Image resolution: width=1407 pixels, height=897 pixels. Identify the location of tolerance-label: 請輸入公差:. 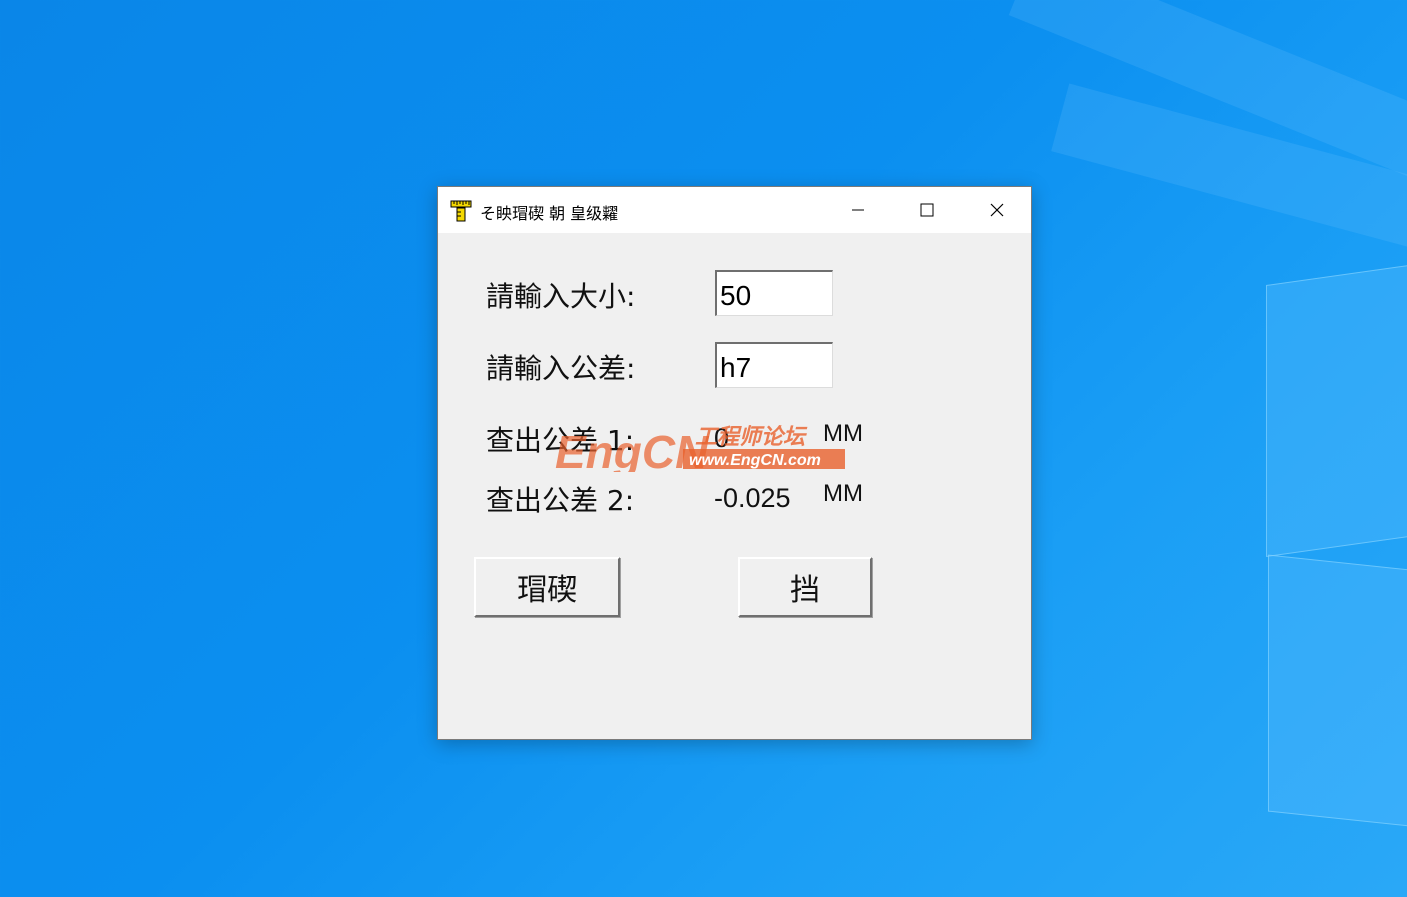
(561, 368).